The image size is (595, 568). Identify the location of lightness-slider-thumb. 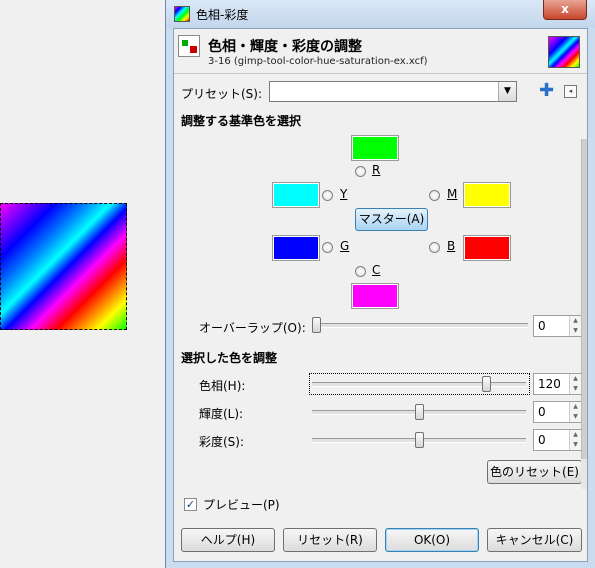
(419, 412).